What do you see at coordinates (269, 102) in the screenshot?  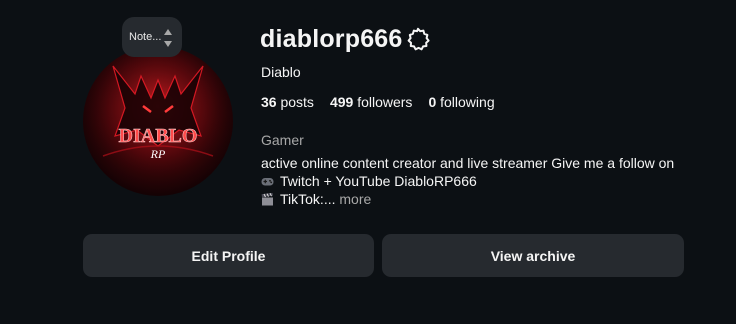 I see `posts-count: 36` at bounding box center [269, 102].